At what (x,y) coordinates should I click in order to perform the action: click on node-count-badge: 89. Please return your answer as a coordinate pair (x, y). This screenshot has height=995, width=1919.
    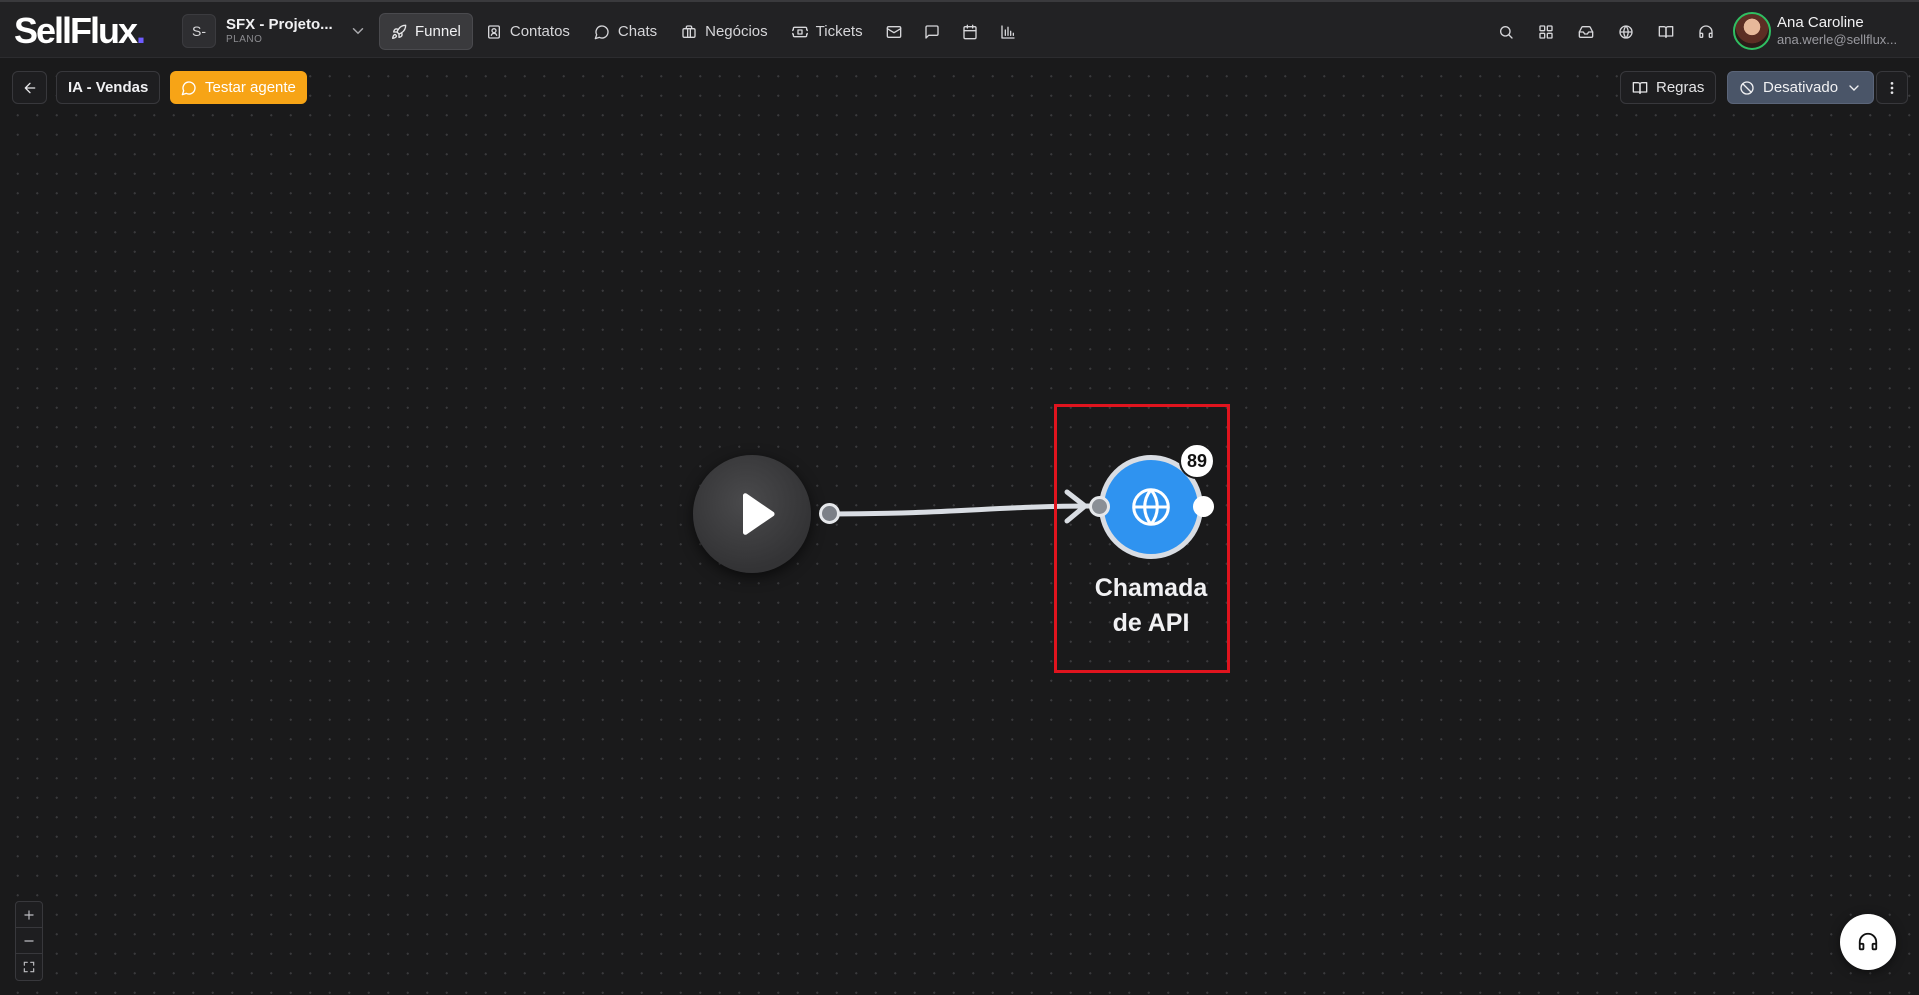
    Looking at the image, I should click on (1197, 461).